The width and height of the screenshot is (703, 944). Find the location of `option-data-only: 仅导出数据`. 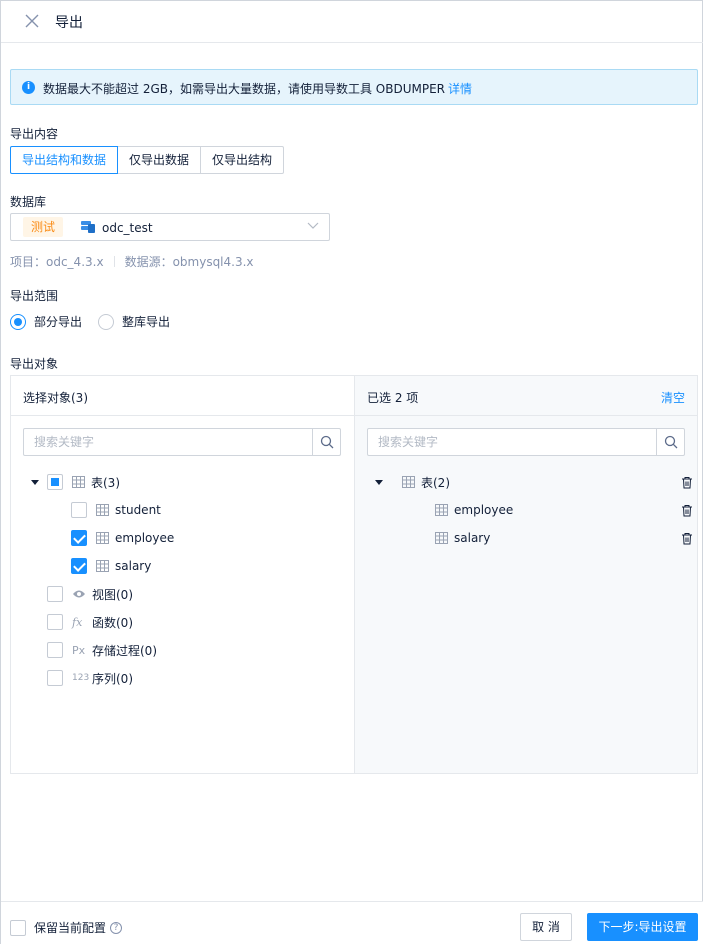

option-data-only: 仅导出数据 is located at coordinates (159, 160).